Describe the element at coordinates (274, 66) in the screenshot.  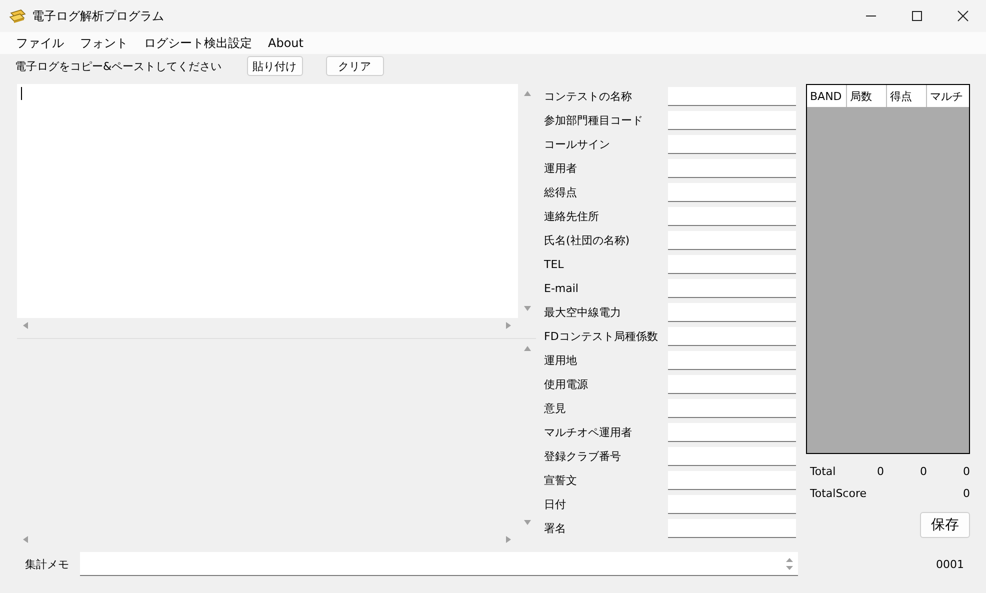
I see `paste-button: 貼り付け` at that location.